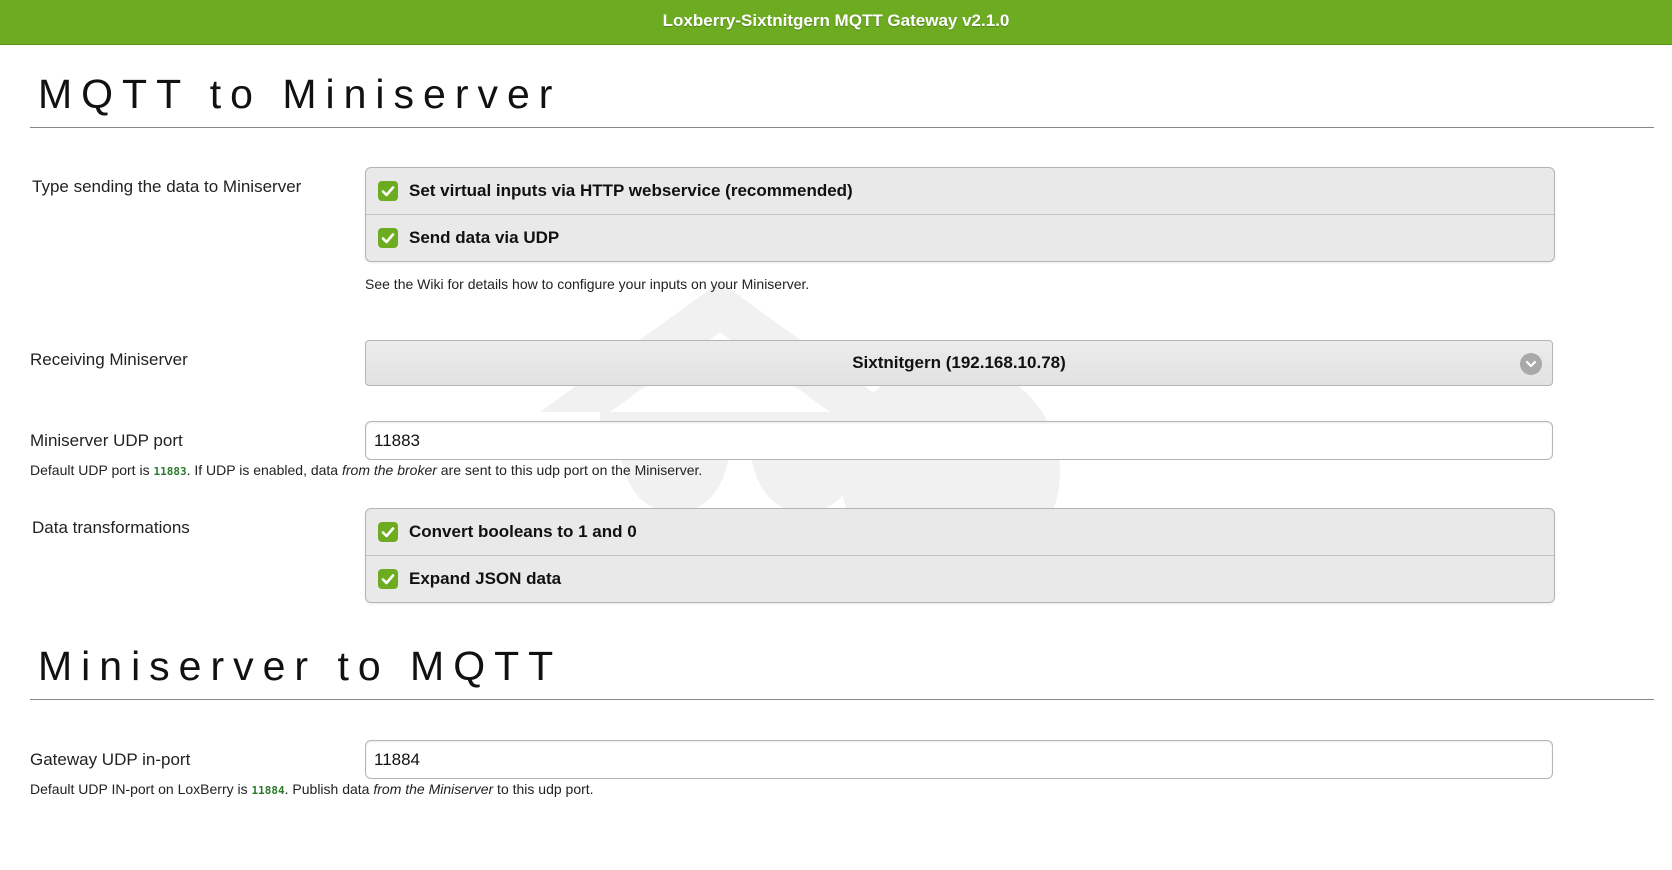 This screenshot has width=1672, height=870. What do you see at coordinates (106, 440) in the screenshot?
I see `udp-port-label: Miniserver UDP port` at bounding box center [106, 440].